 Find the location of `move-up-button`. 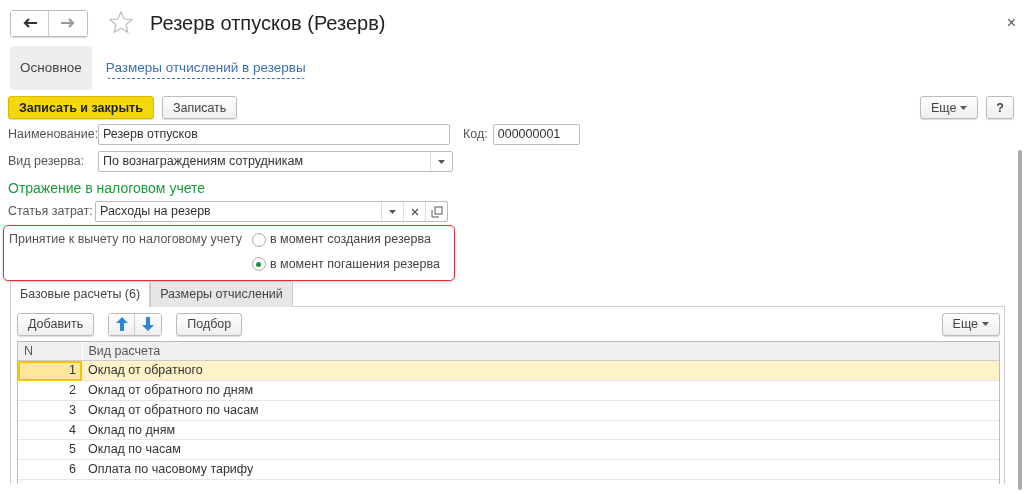

move-up-button is located at coordinates (122, 324).